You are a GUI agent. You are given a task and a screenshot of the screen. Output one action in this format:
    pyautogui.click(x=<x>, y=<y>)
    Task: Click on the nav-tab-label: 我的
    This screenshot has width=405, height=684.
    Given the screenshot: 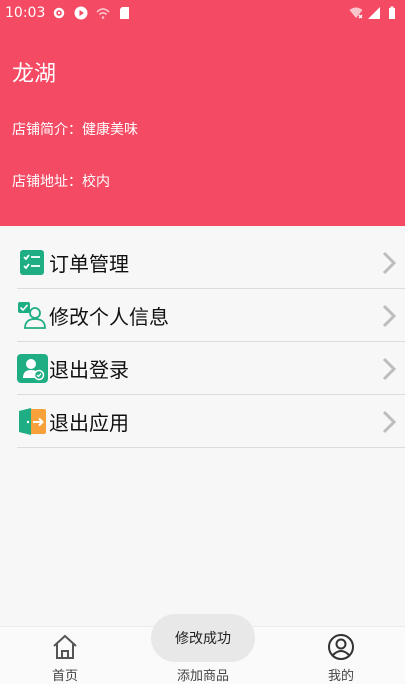 What is the action you would take?
    pyautogui.click(x=340, y=676)
    